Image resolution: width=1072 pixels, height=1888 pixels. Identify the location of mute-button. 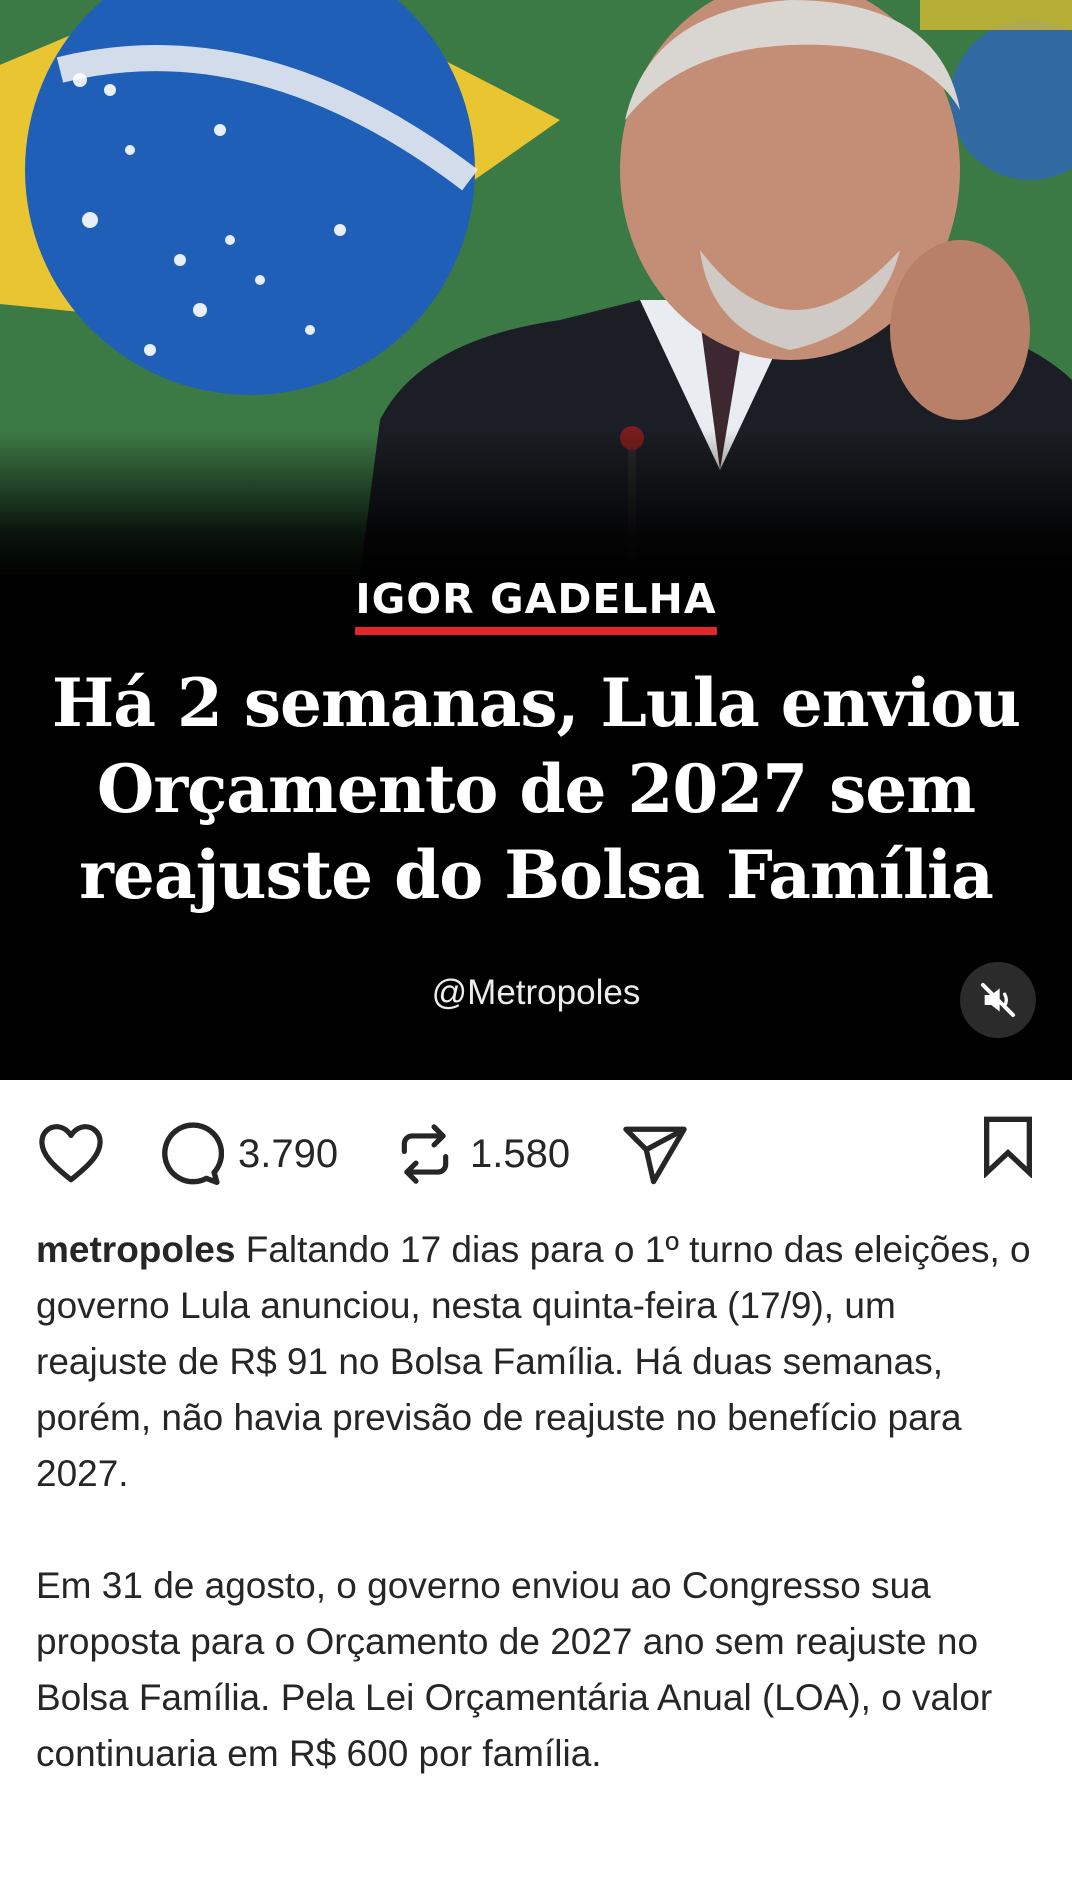
(998, 1000).